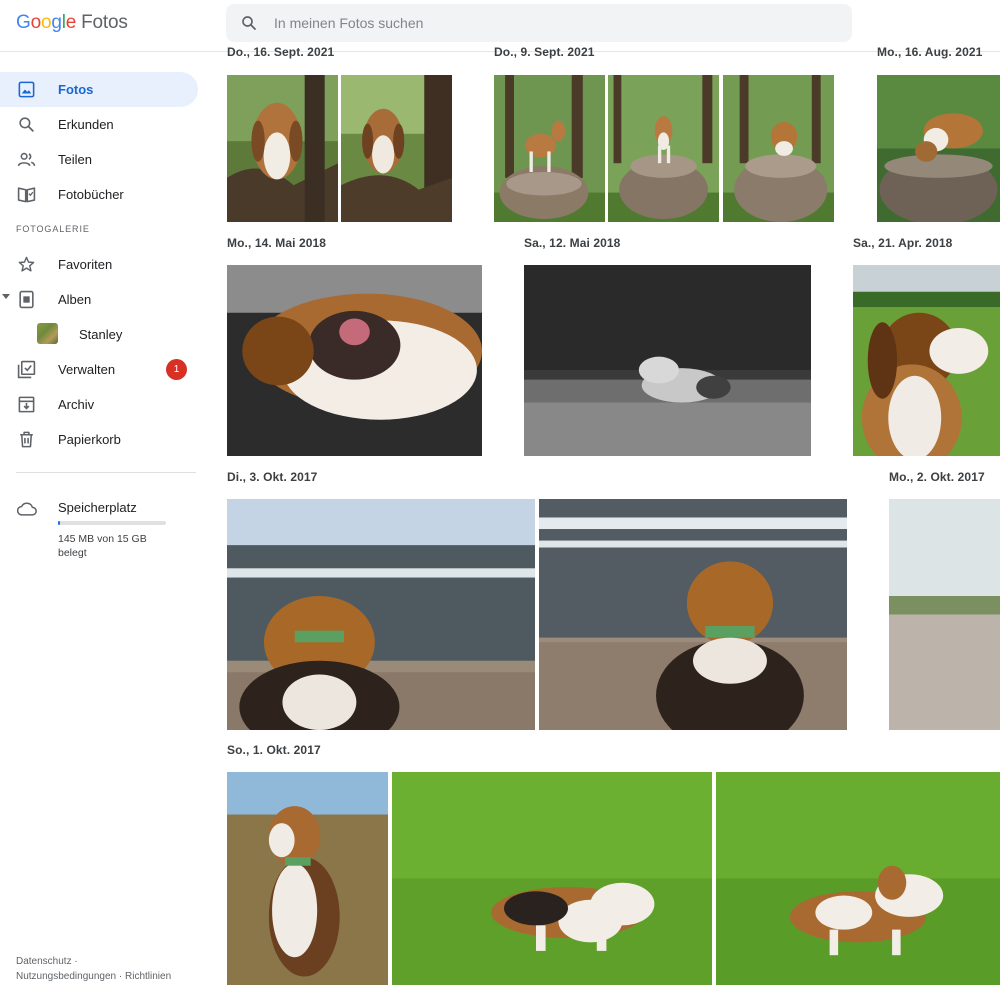 Image resolution: width=1000 pixels, height=1000 pixels. I want to click on google-photos-logo: Google Fotos, so click(72, 23).